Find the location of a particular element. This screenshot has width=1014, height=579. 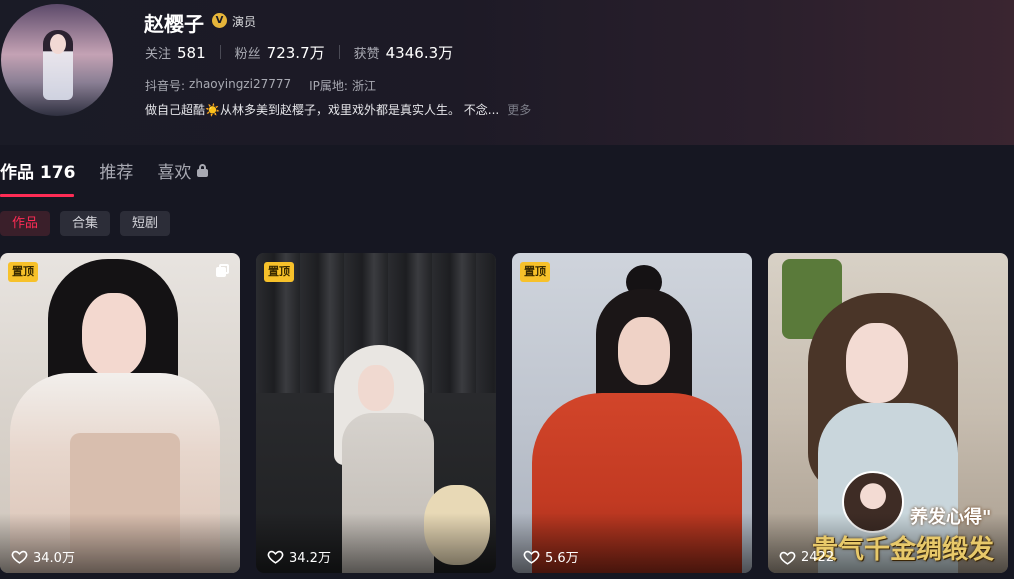

stat-value: 723.7万 is located at coordinates (295, 52).